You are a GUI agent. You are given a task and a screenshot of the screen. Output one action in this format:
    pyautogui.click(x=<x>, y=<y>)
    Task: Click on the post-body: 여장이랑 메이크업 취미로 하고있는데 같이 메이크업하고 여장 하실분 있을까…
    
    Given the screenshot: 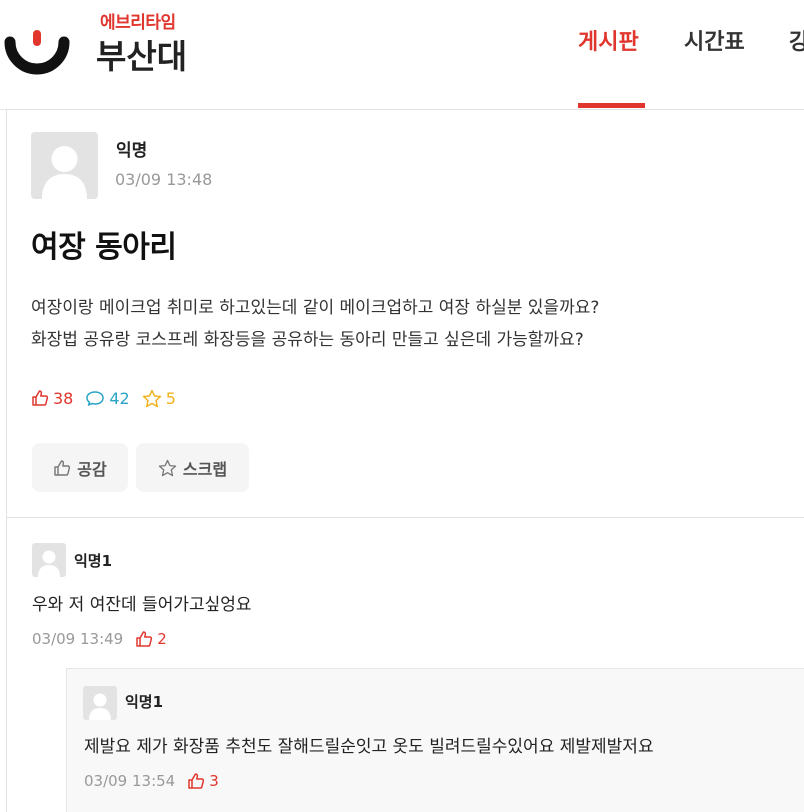 What is the action you would take?
    pyautogui.click(x=315, y=324)
    